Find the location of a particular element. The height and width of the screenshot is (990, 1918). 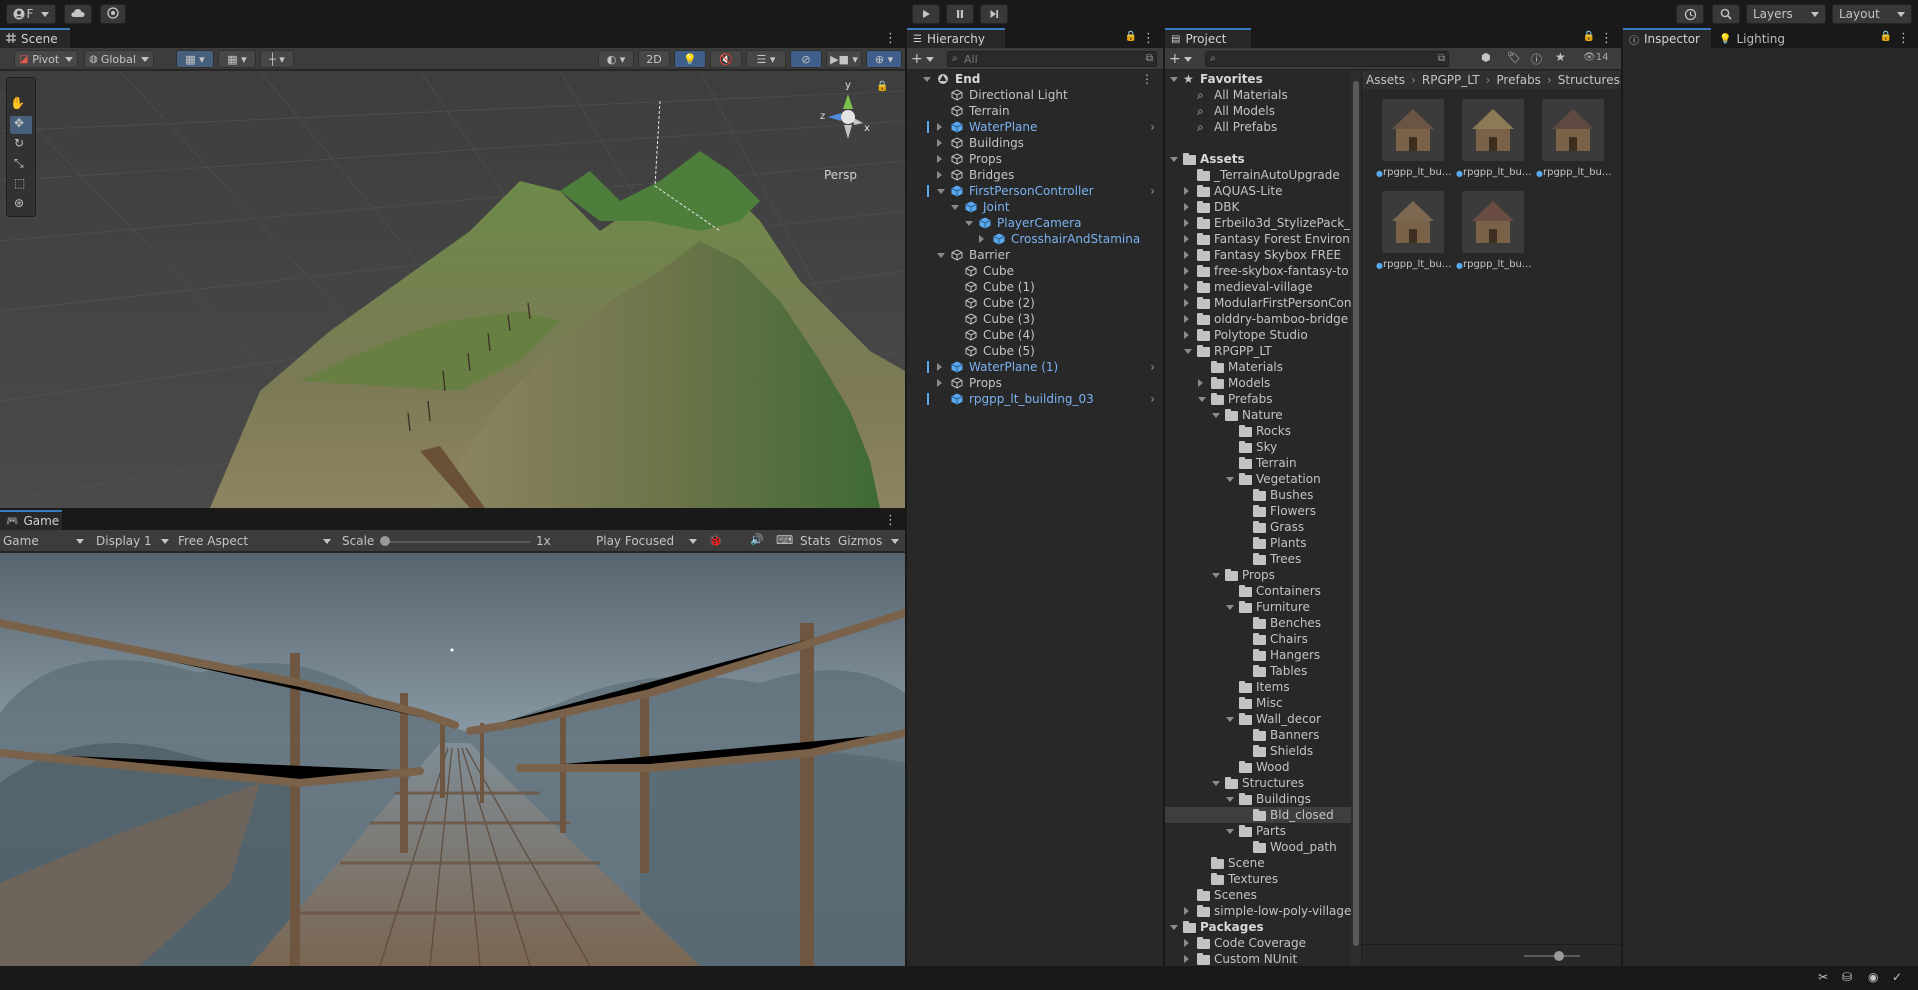

create-button: + is located at coordinates (924, 59).